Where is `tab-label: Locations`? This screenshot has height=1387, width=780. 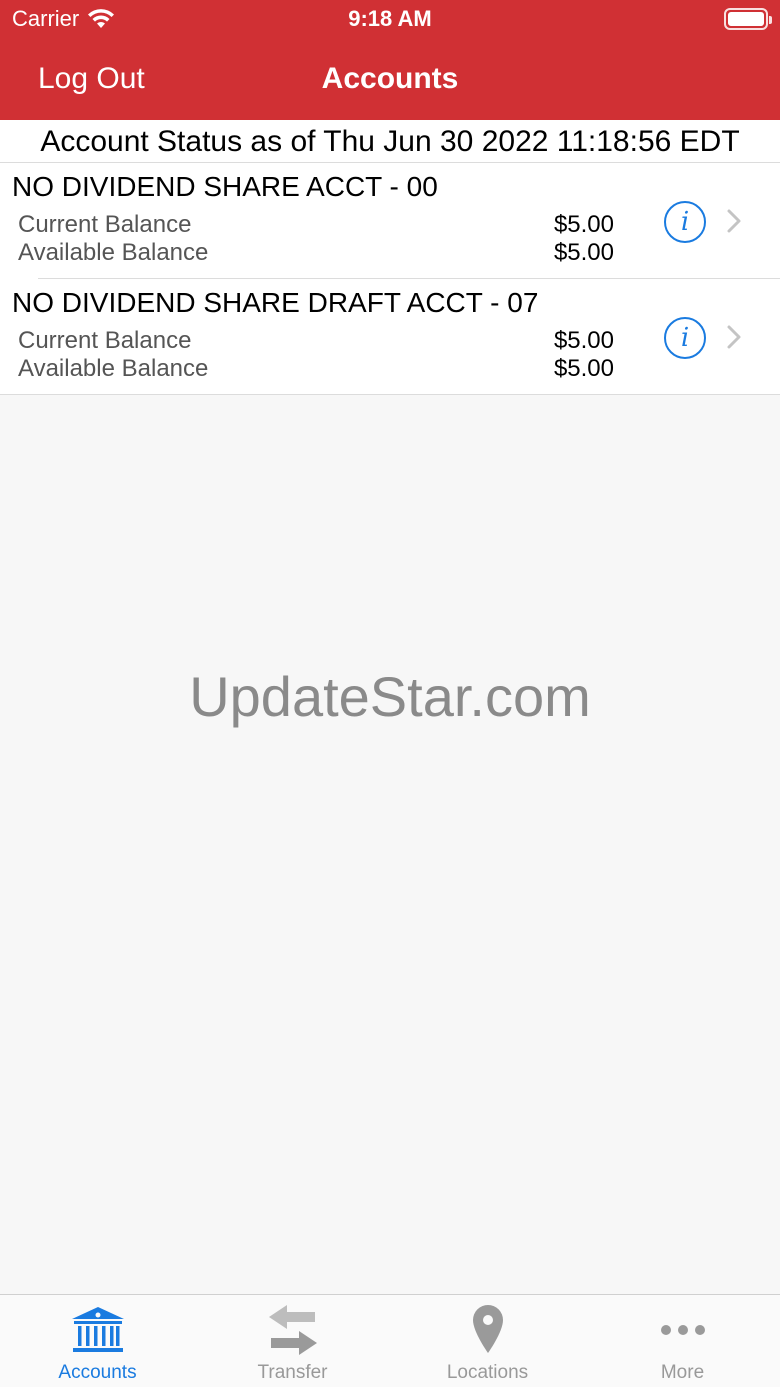
tab-label: Locations is located at coordinates (487, 1372).